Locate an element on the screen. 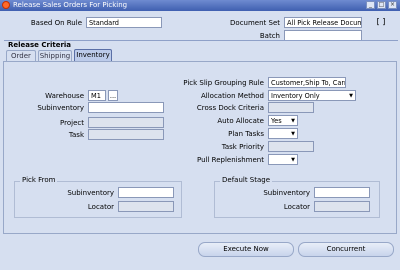 The width and height of the screenshot is (400, 270). pull-replenishment-label: Pull Replenishment is located at coordinates (230, 160).